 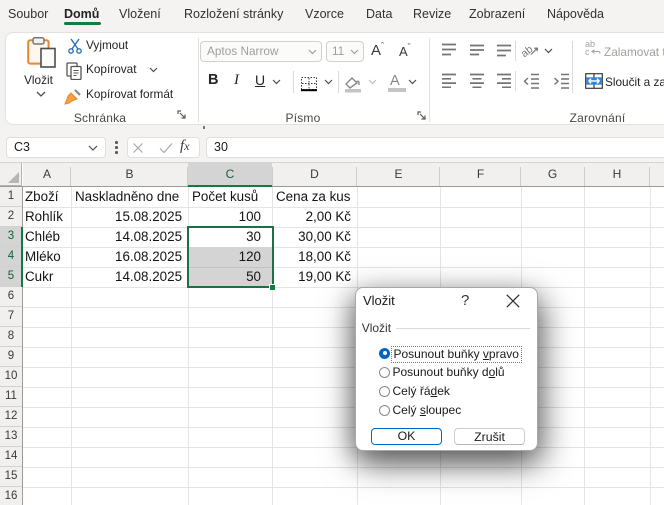 I want to click on svg-text: c, so click(x=587, y=51).